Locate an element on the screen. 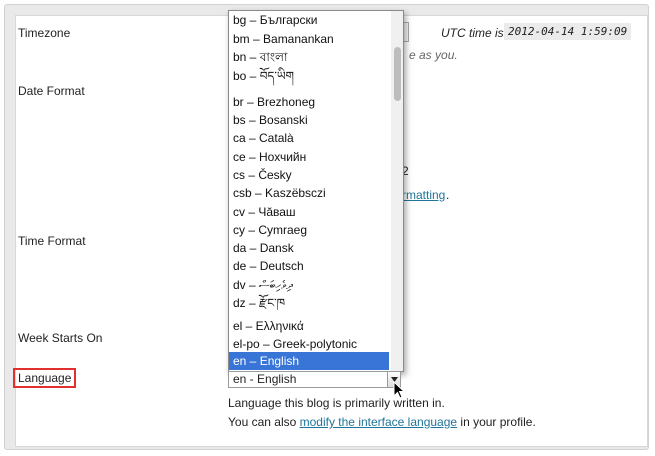  utc-time-value: 2012-04-14 1:59:09 is located at coordinates (568, 31).